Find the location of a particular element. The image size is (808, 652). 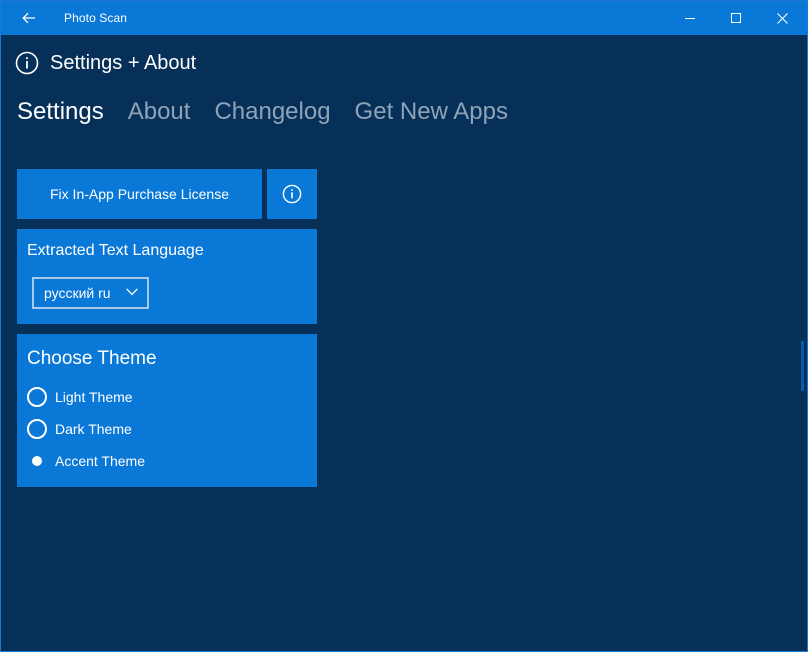

back-button is located at coordinates (29, 18).